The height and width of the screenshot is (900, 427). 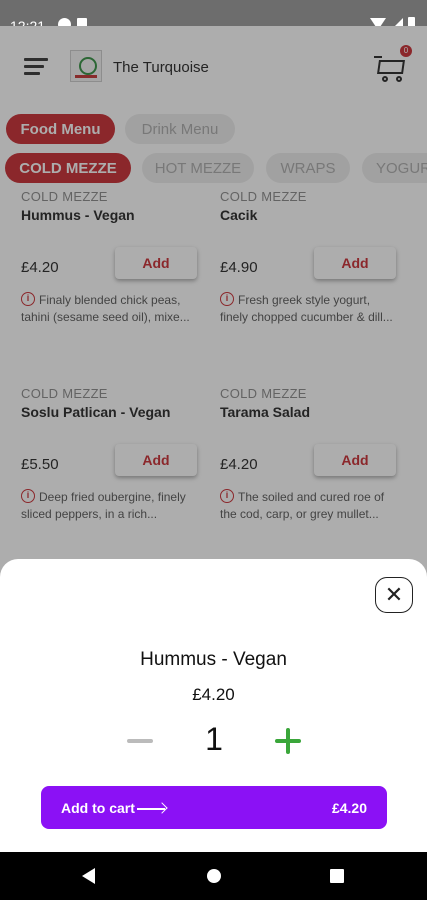 I want to click on increase-quantity-button, so click(x=288, y=741).